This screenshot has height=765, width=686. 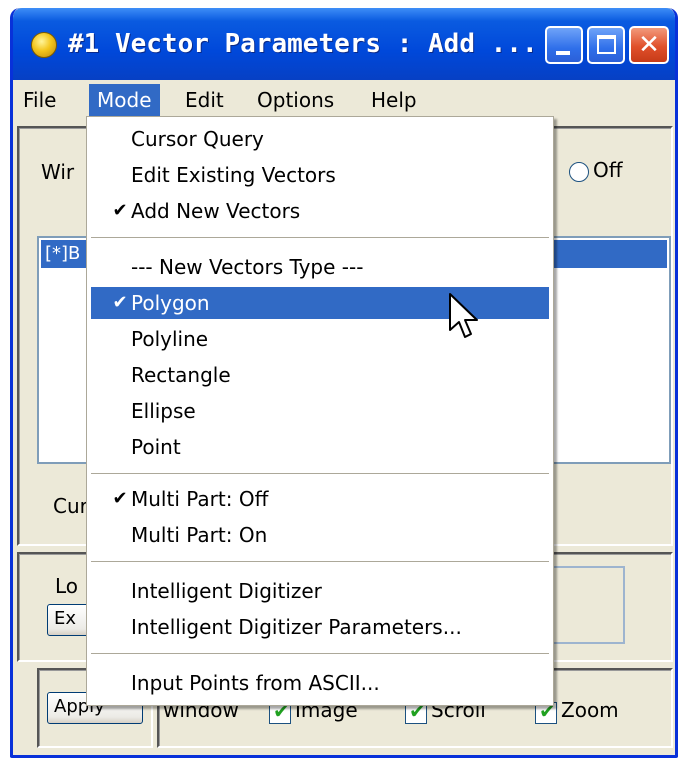 I want to click on menu-item-label: Ellipse, so click(x=163, y=411).